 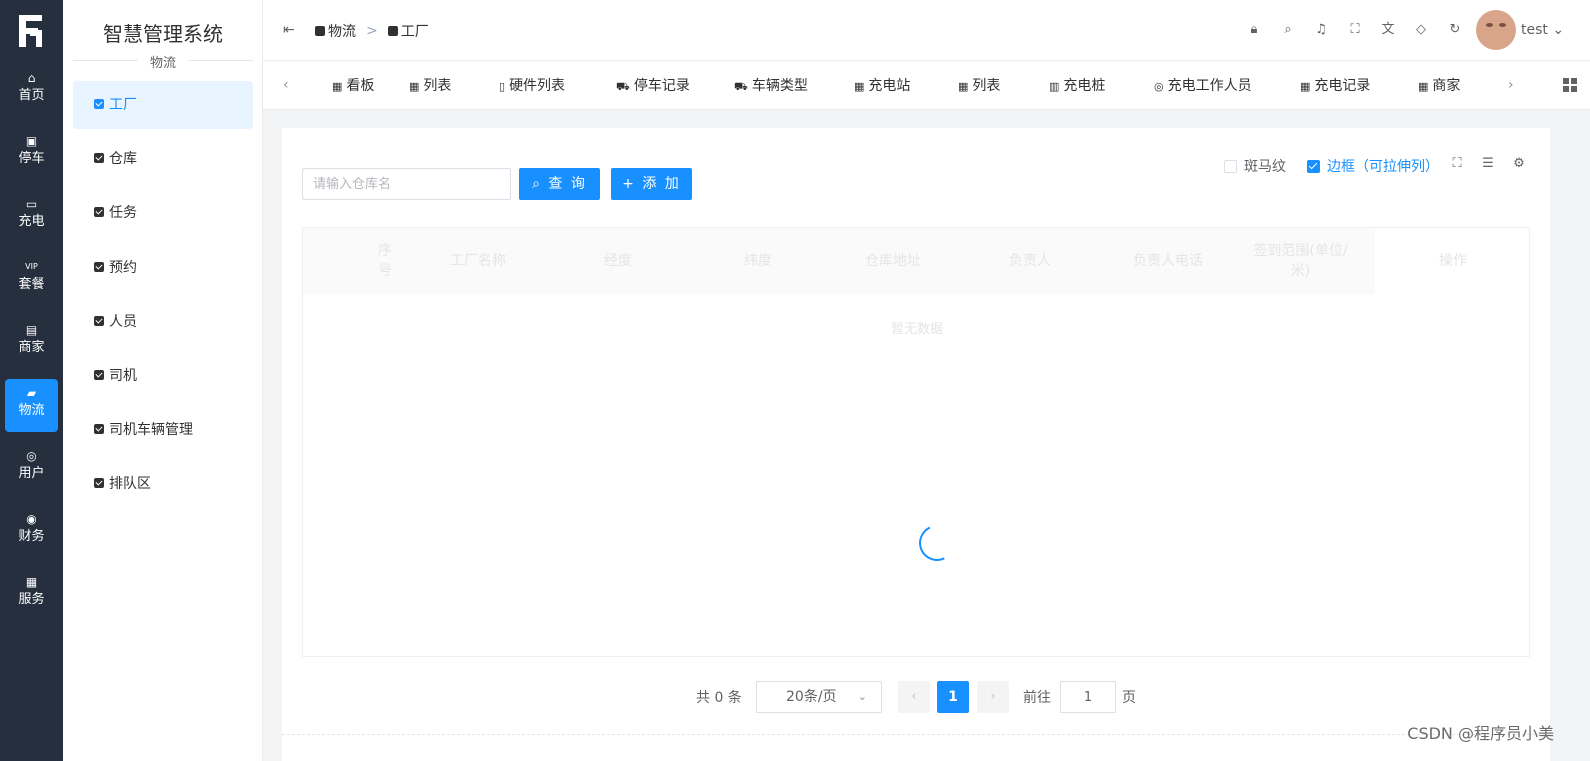 What do you see at coordinates (1542, 30) in the screenshot?
I see `user-menu: test ⌄` at bounding box center [1542, 30].